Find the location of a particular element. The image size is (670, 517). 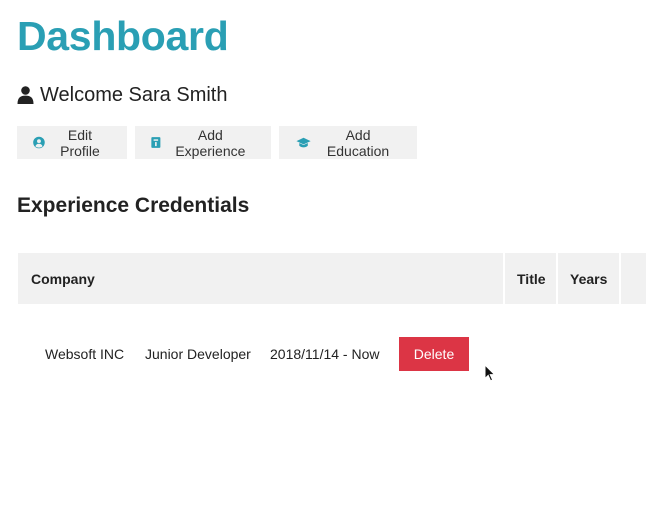

add-experience-button: Add Experience is located at coordinates (203, 142).